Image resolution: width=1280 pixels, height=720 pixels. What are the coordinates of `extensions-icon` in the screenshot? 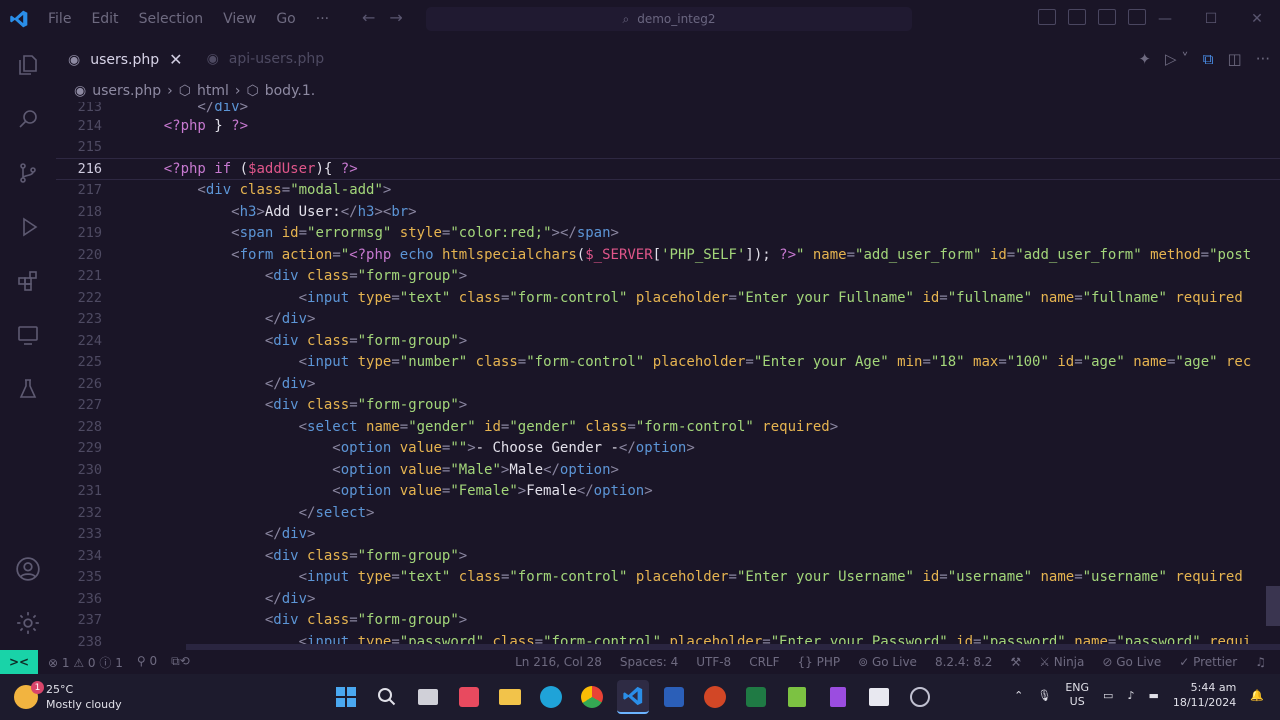 It's located at (28, 281).